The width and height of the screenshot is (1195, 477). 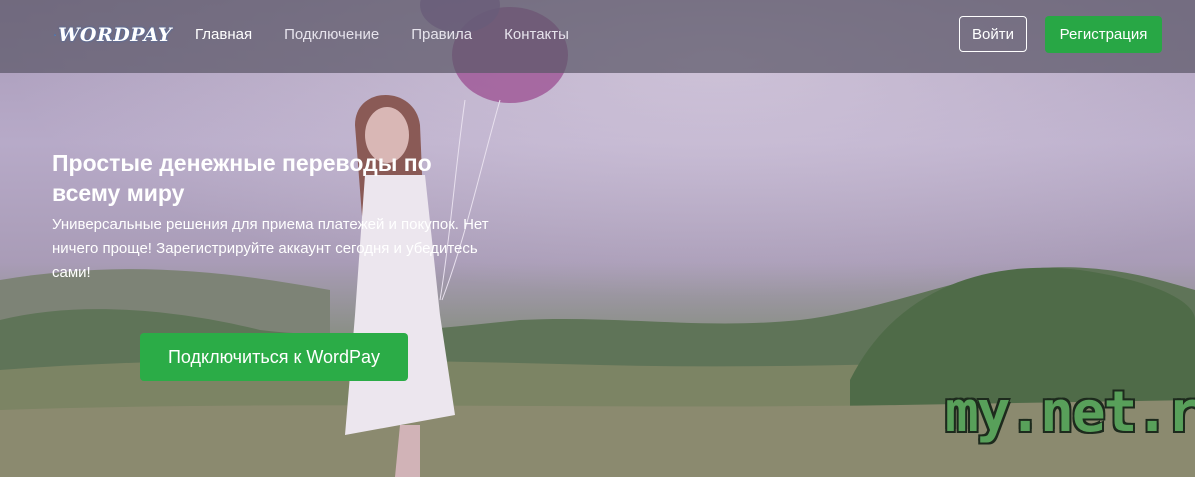 What do you see at coordinates (1103, 34) in the screenshot?
I see `register-button: Регистрация` at bounding box center [1103, 34].